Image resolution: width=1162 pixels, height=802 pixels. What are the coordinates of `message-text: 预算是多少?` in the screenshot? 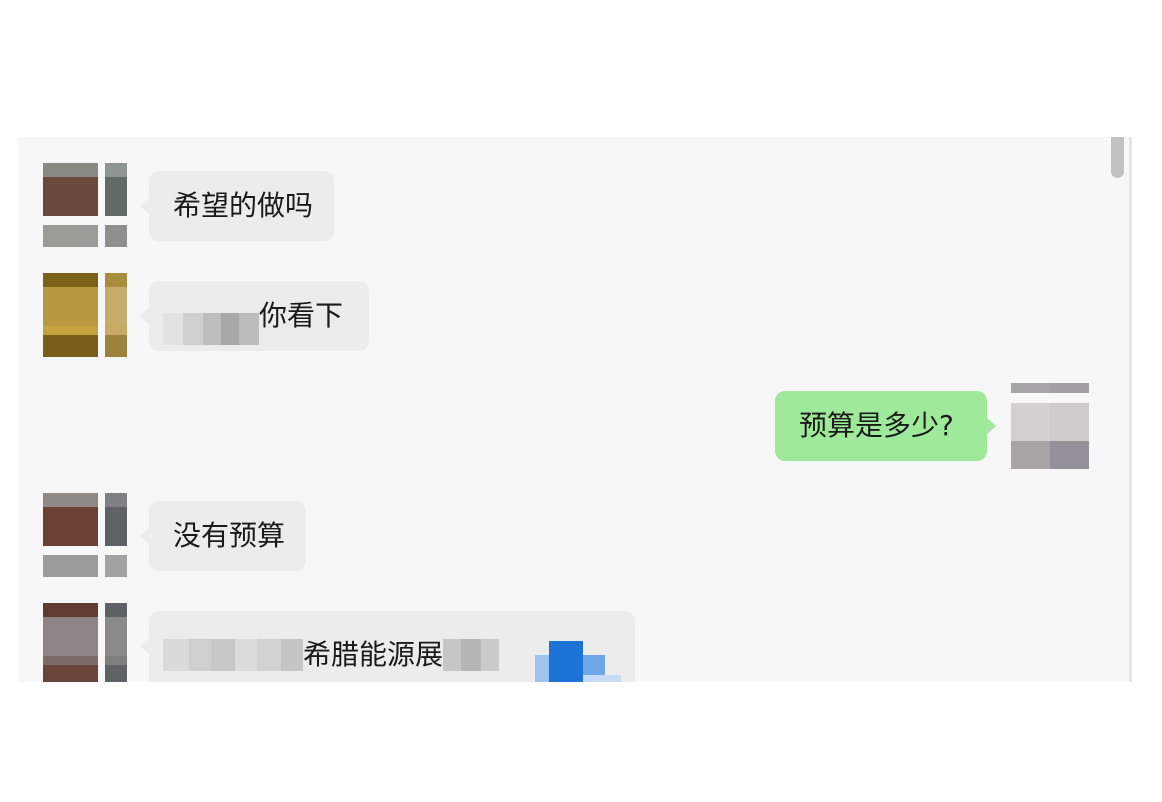 It's located at (876, 425).